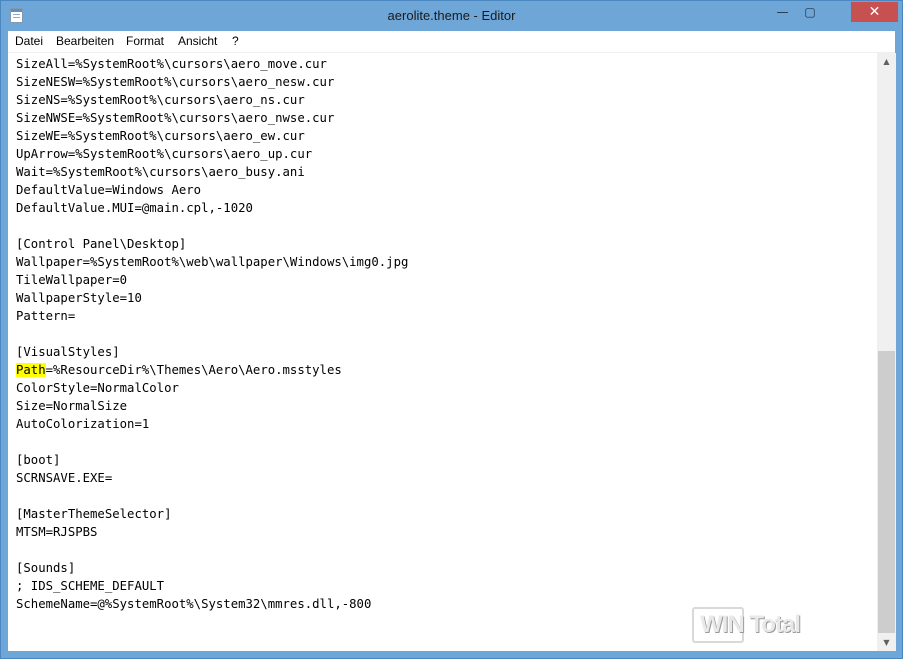 This screenshot has height=659, width=903. Describe the element at coordinates (31, 370) in the screenshot. I see `highlighted-path: Path` at that location.